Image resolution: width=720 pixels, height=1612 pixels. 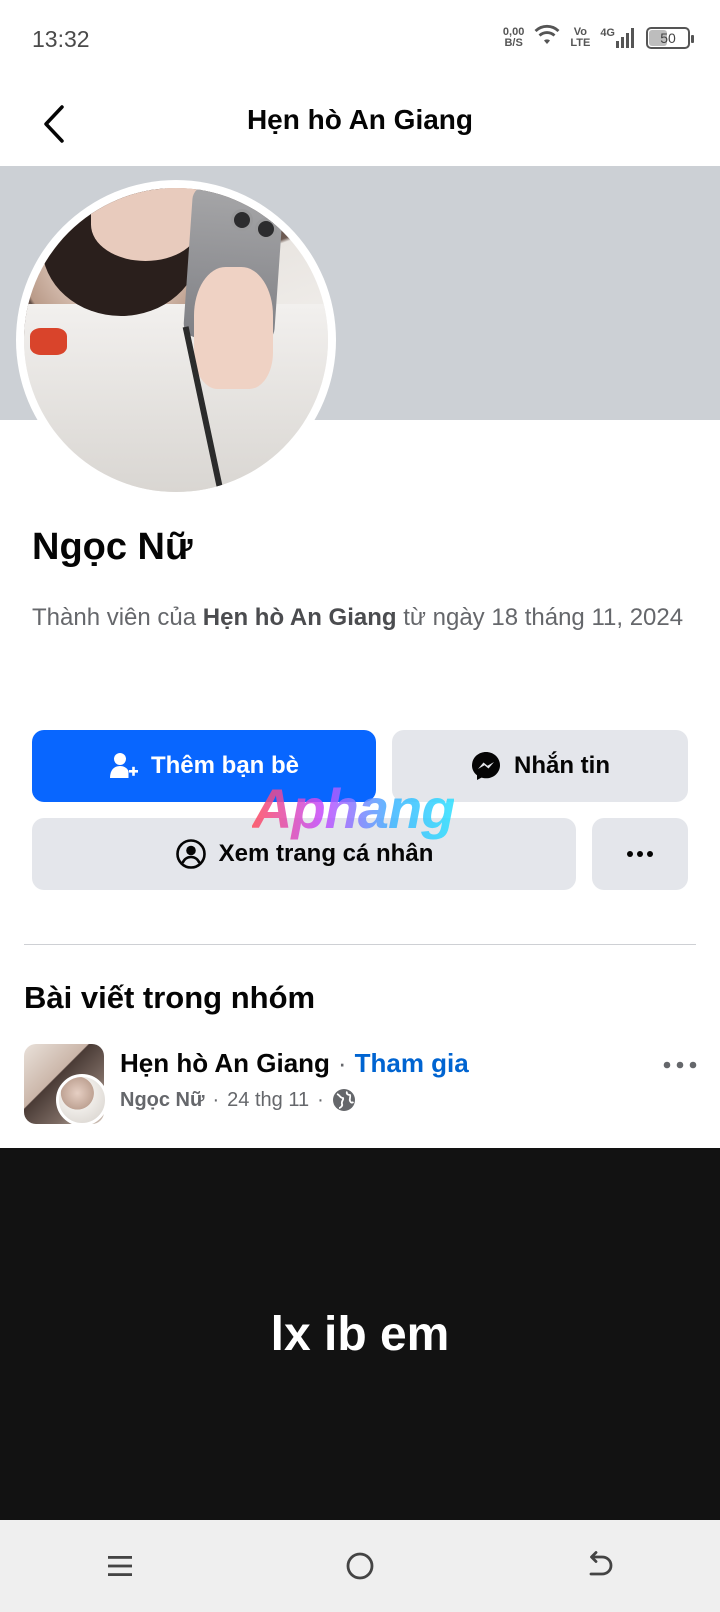 What do you see at coordinates (225, 1063) in the screenshot?
I see `post-group-name: Hẹn hò An Giang` at bounding box center [225, 1063].